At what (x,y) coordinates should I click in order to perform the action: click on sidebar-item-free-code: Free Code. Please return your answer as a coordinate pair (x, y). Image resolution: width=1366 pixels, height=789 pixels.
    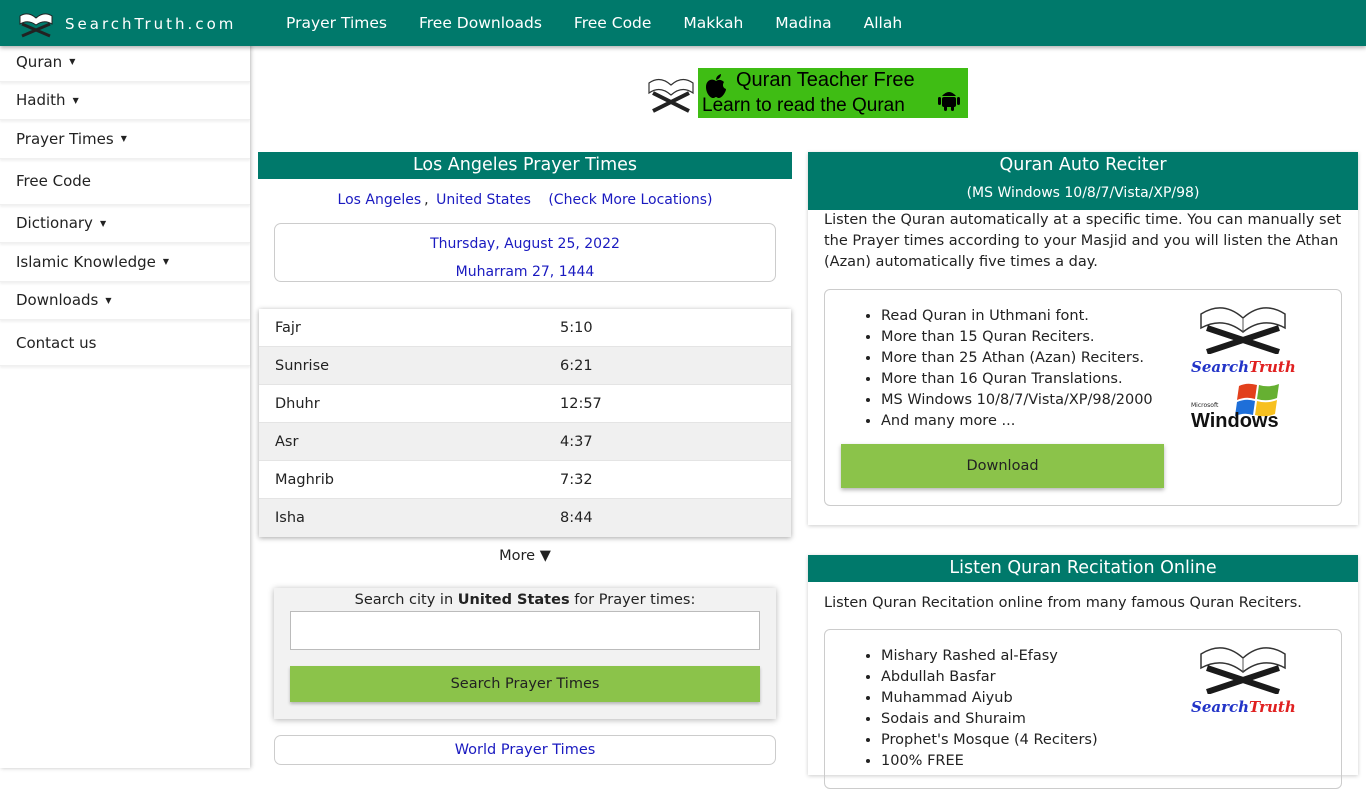
    Looking at the image, I should click on (125, 182).